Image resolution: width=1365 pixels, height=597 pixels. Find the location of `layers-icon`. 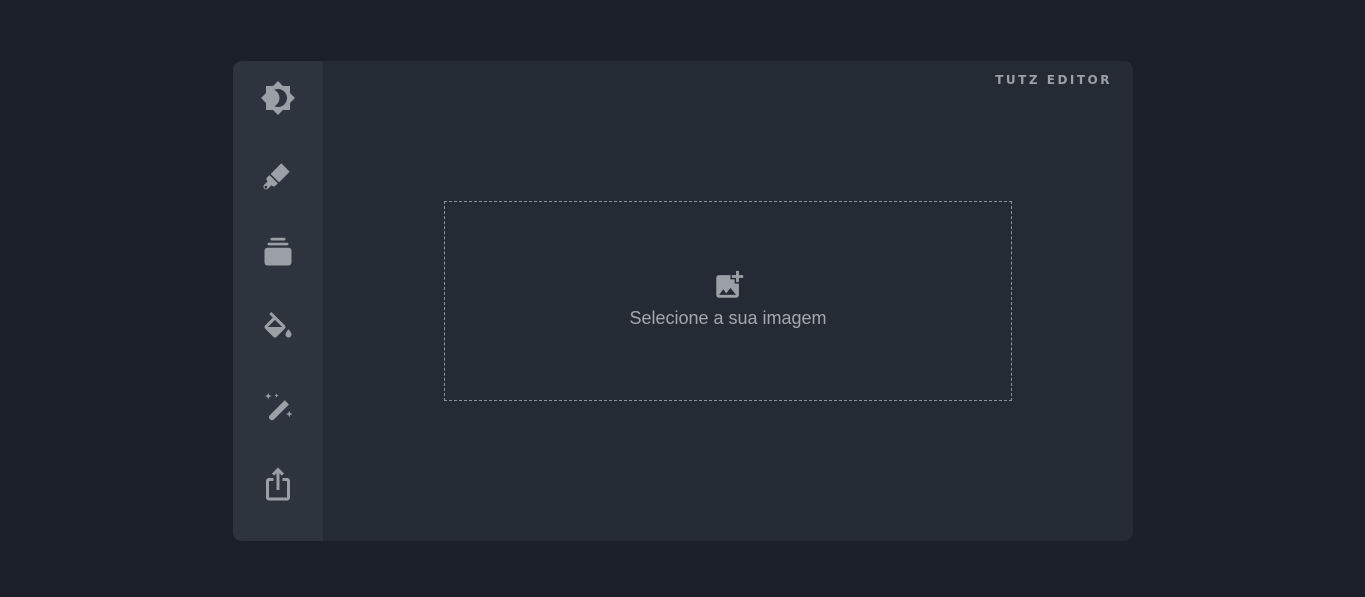

layers-icon is located at coordinates (278, 252).